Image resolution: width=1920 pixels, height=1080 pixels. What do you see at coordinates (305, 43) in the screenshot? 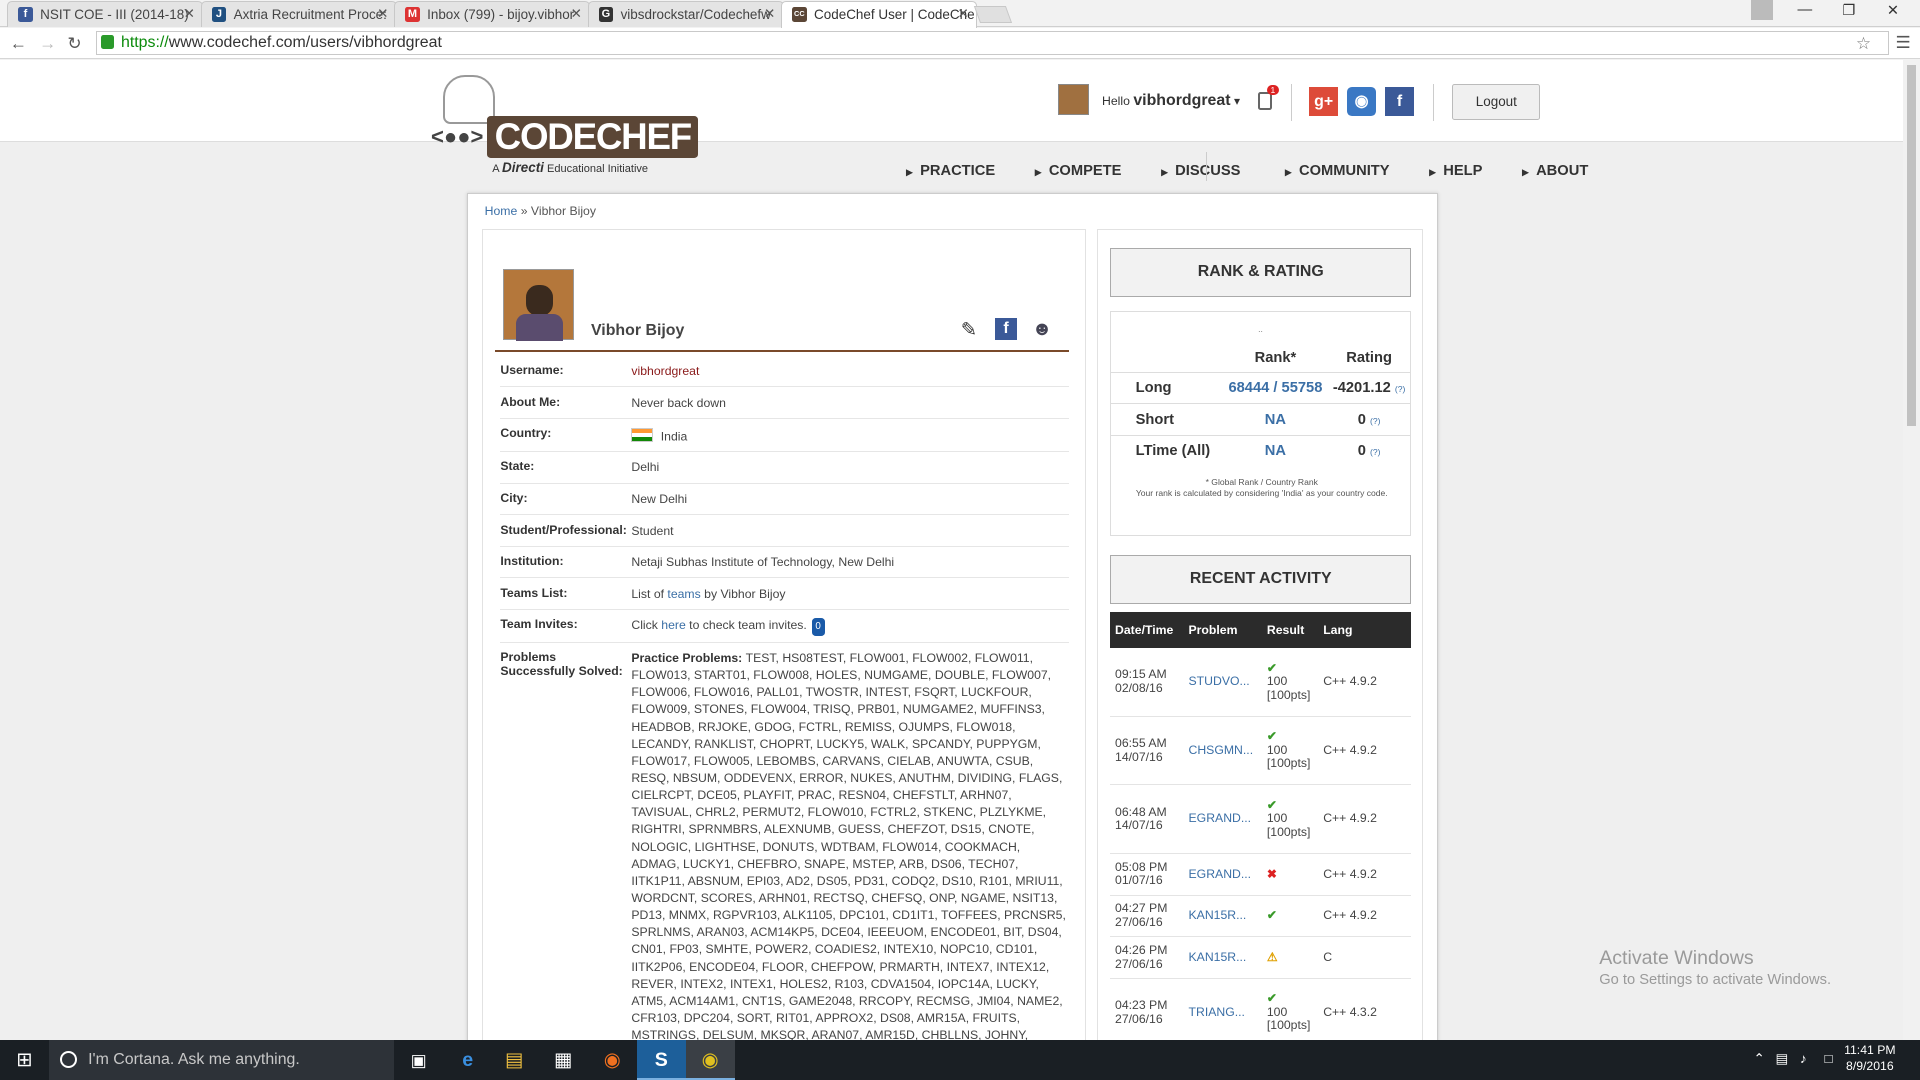
I see `url-text: www.codechef.com/users/vibhordgreat` at bounding box center [305, 43].